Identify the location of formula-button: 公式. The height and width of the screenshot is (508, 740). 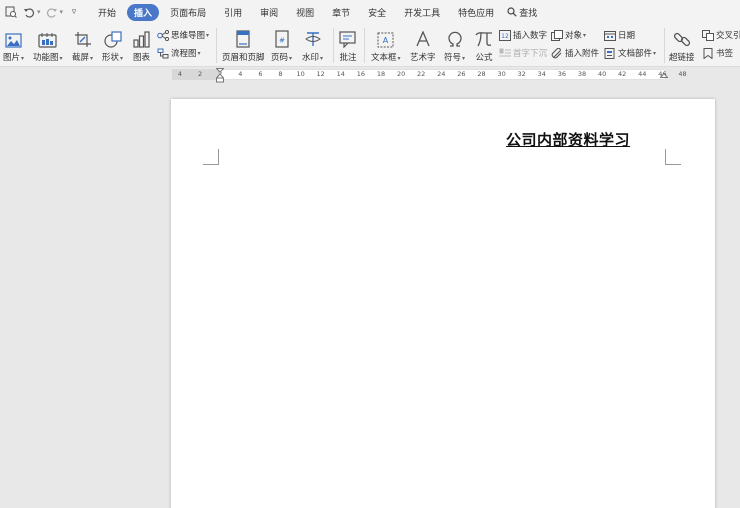
(484, 45).